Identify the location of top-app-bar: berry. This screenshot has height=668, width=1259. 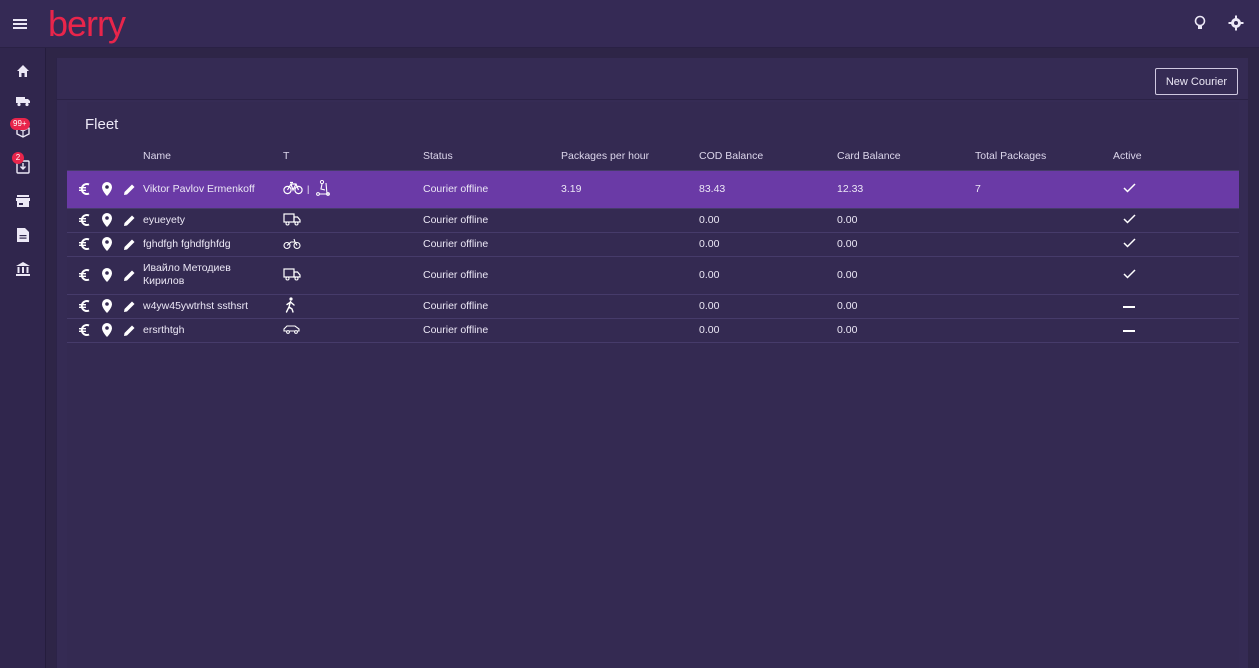
(629, 24).